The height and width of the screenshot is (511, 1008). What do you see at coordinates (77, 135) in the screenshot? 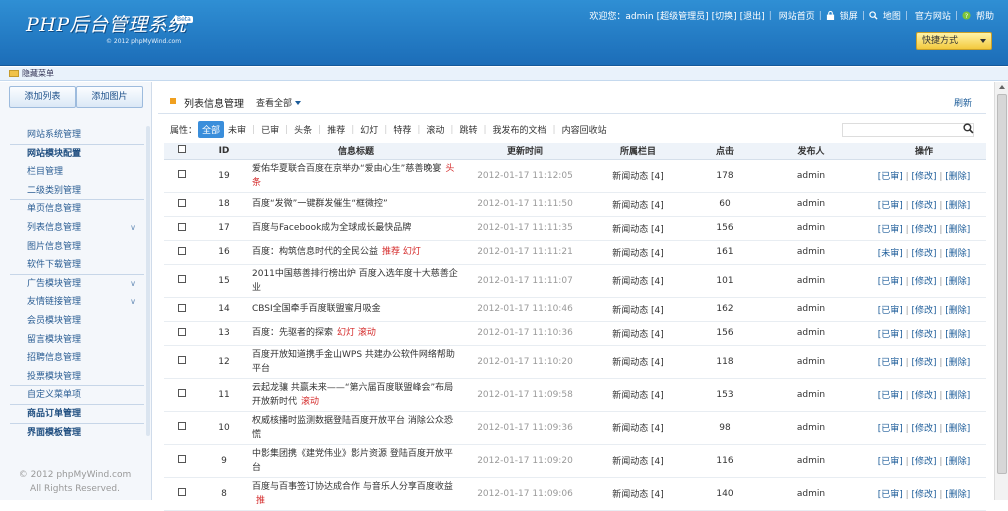
I see `sidebar-item: 网站系统管理` at bounding box center [77, 135].